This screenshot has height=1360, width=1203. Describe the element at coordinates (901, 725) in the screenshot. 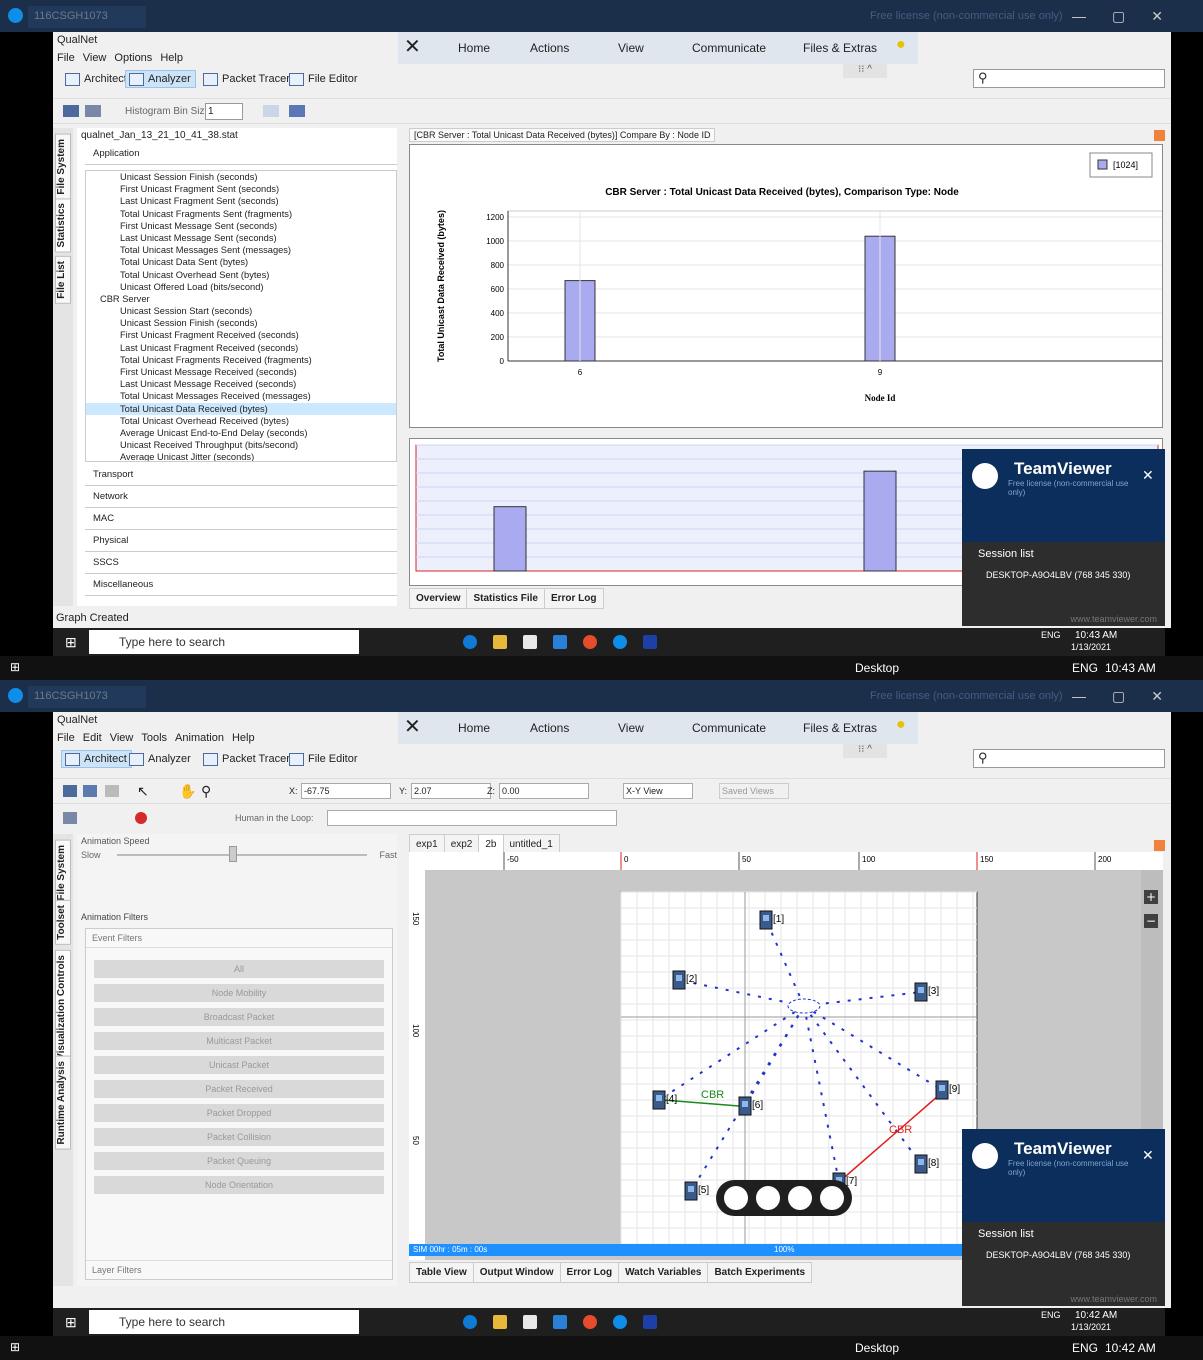

I see `smiley-icon: ●` at that location.